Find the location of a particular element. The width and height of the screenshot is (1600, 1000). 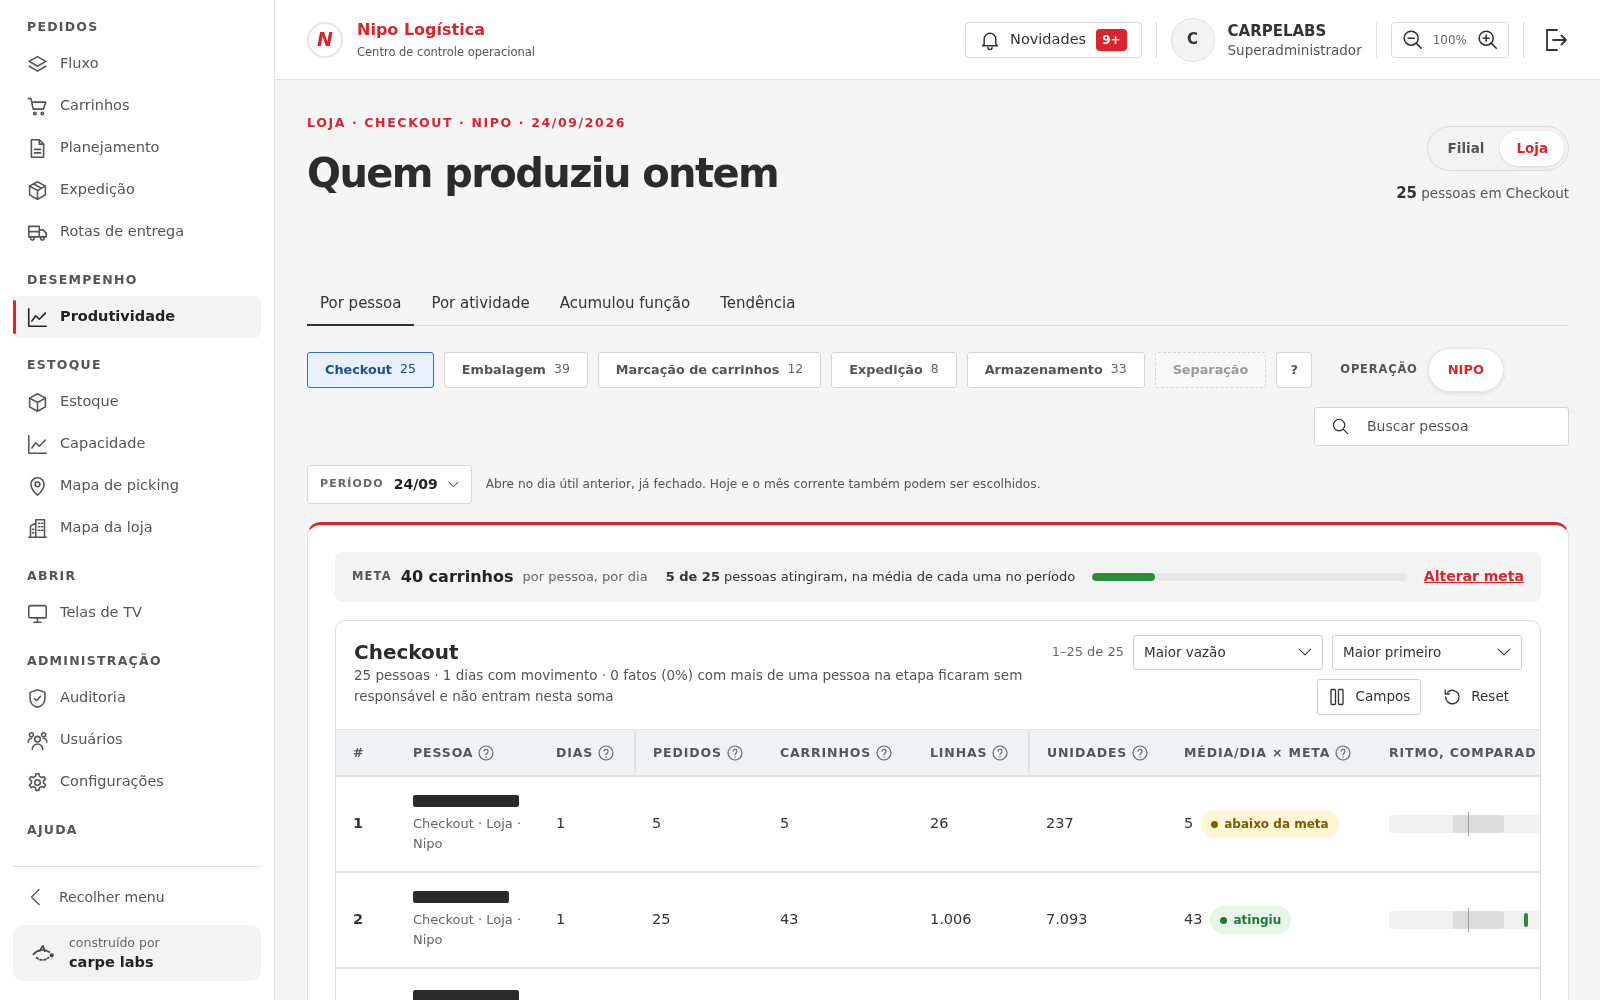

sidebar-item: Configurações is located at coordinates (137, 782).